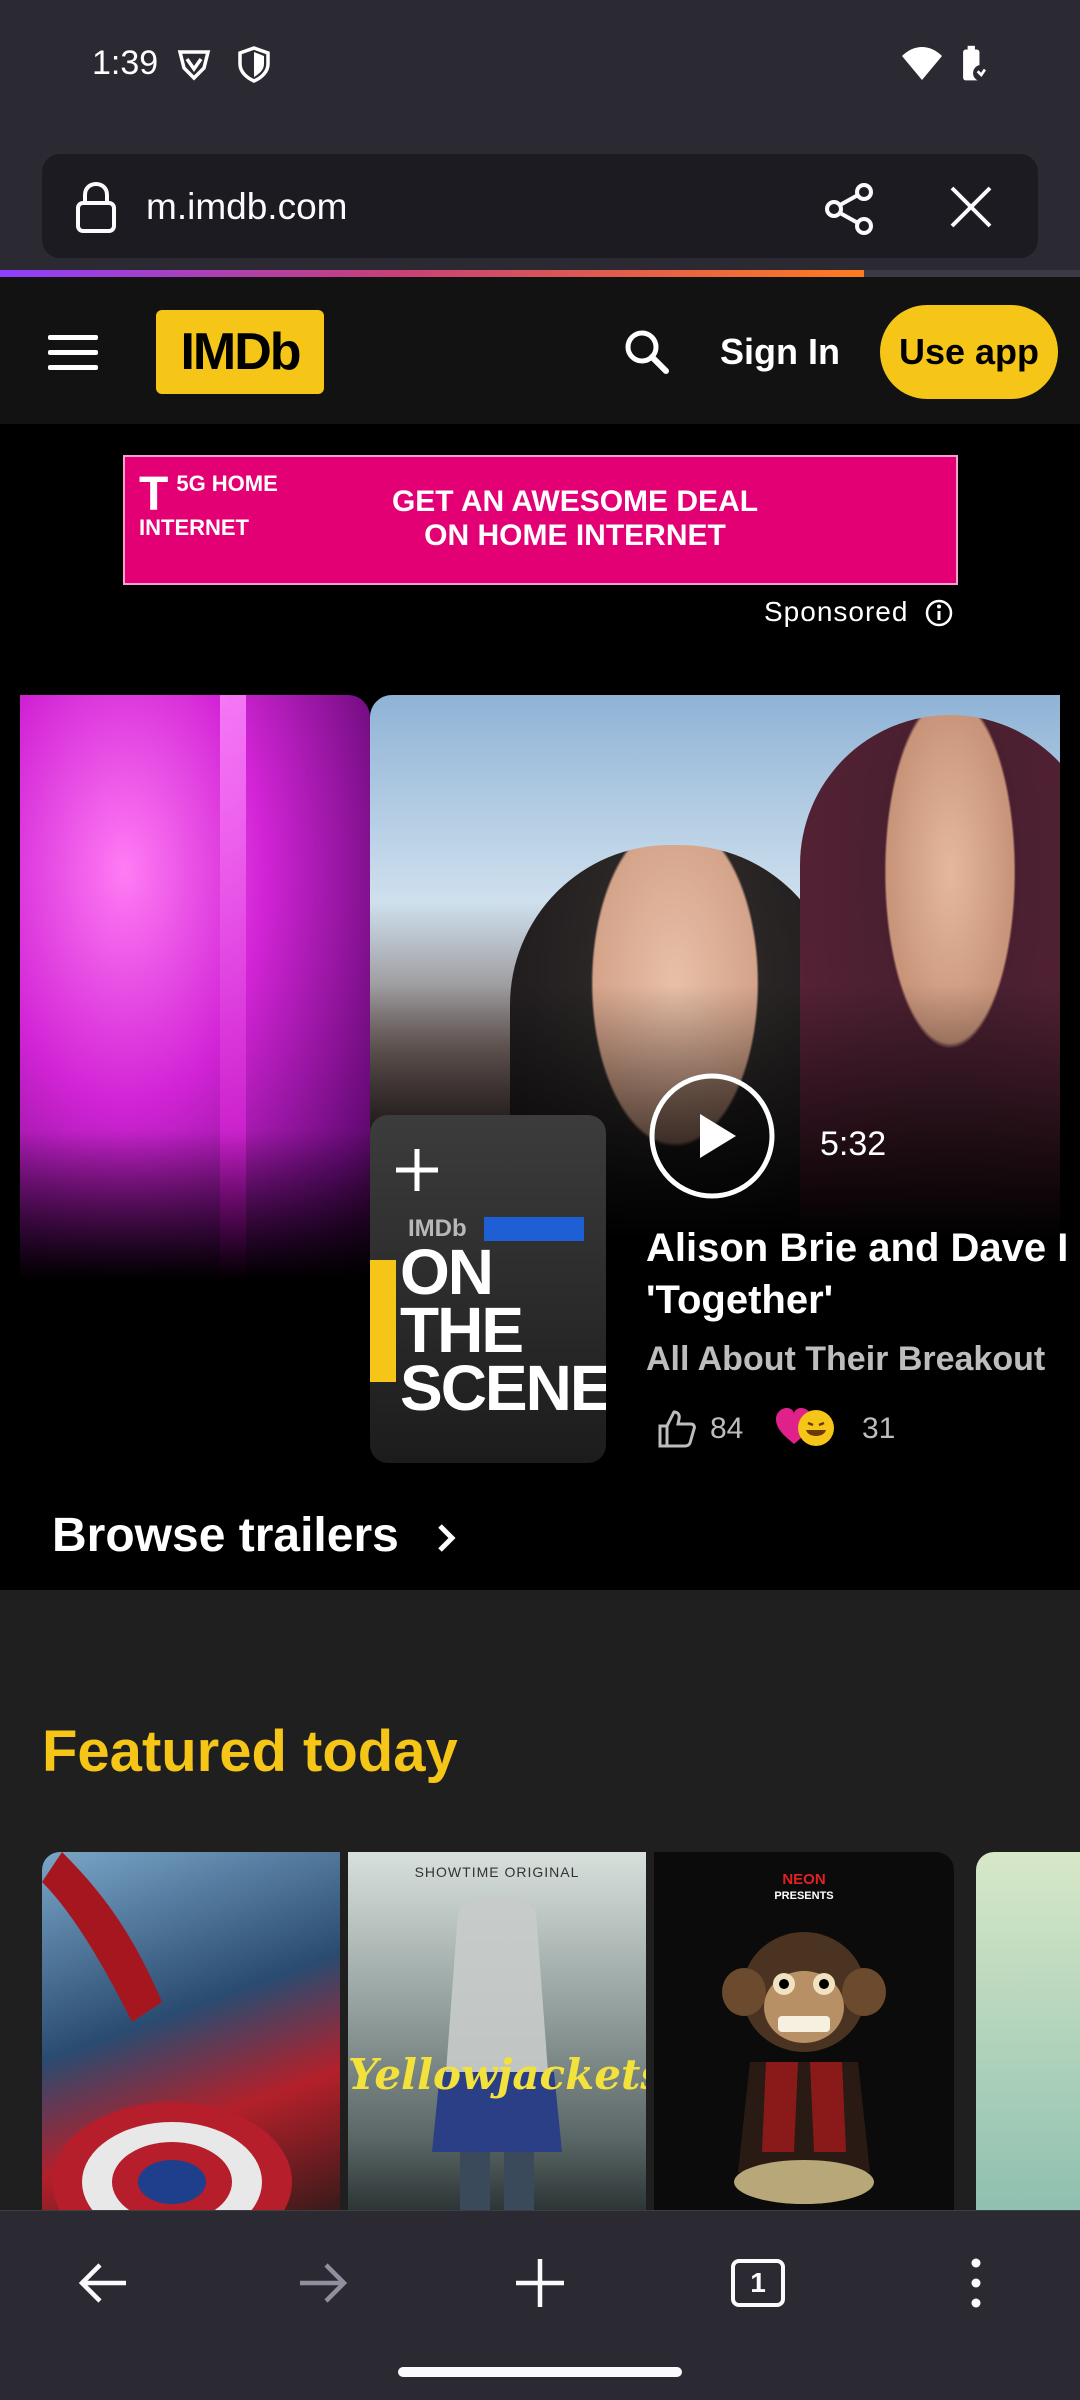 The width and height of the screenshot is (1080, 2400). I want to click on thumbnail-title-line1: ON THE, so click(462, 1301).